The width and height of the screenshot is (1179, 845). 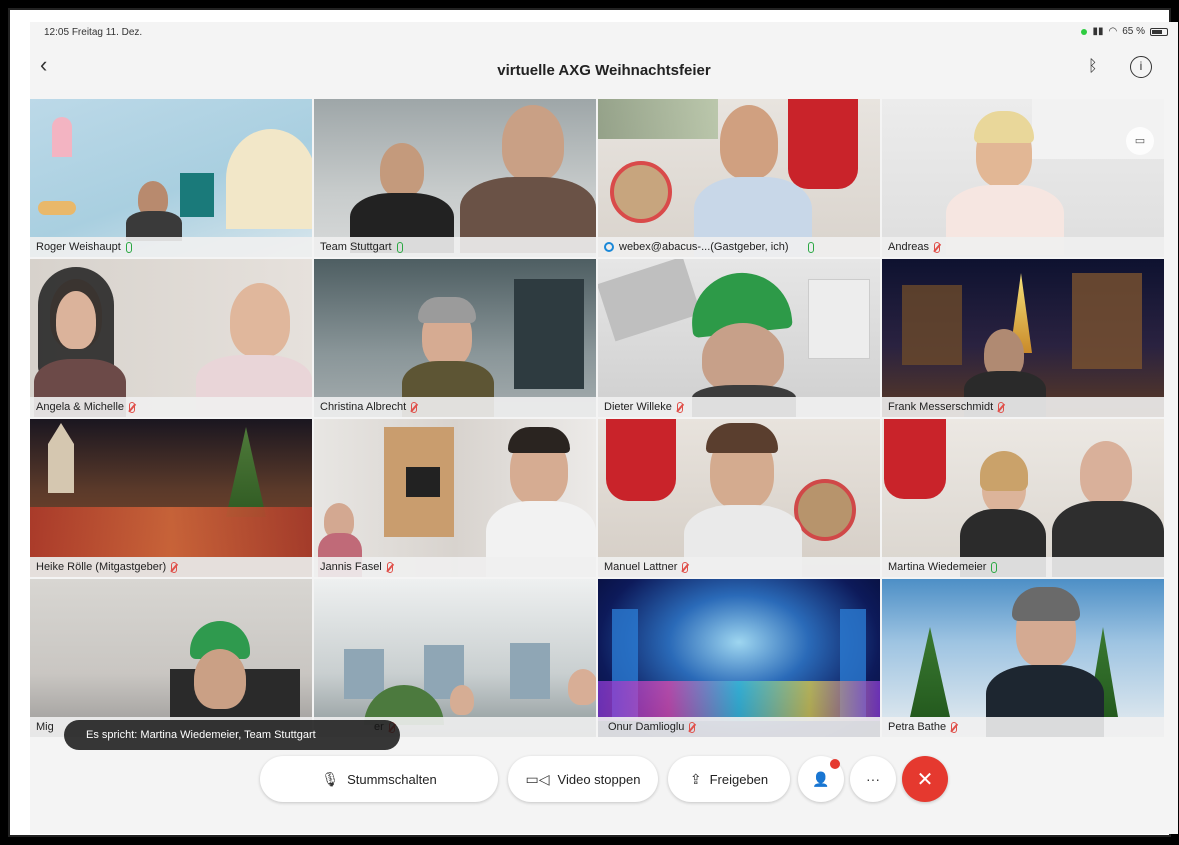 I want to click on participant-label: Heike Rölle (Mitgastgeber), so click(x=171, y=567).